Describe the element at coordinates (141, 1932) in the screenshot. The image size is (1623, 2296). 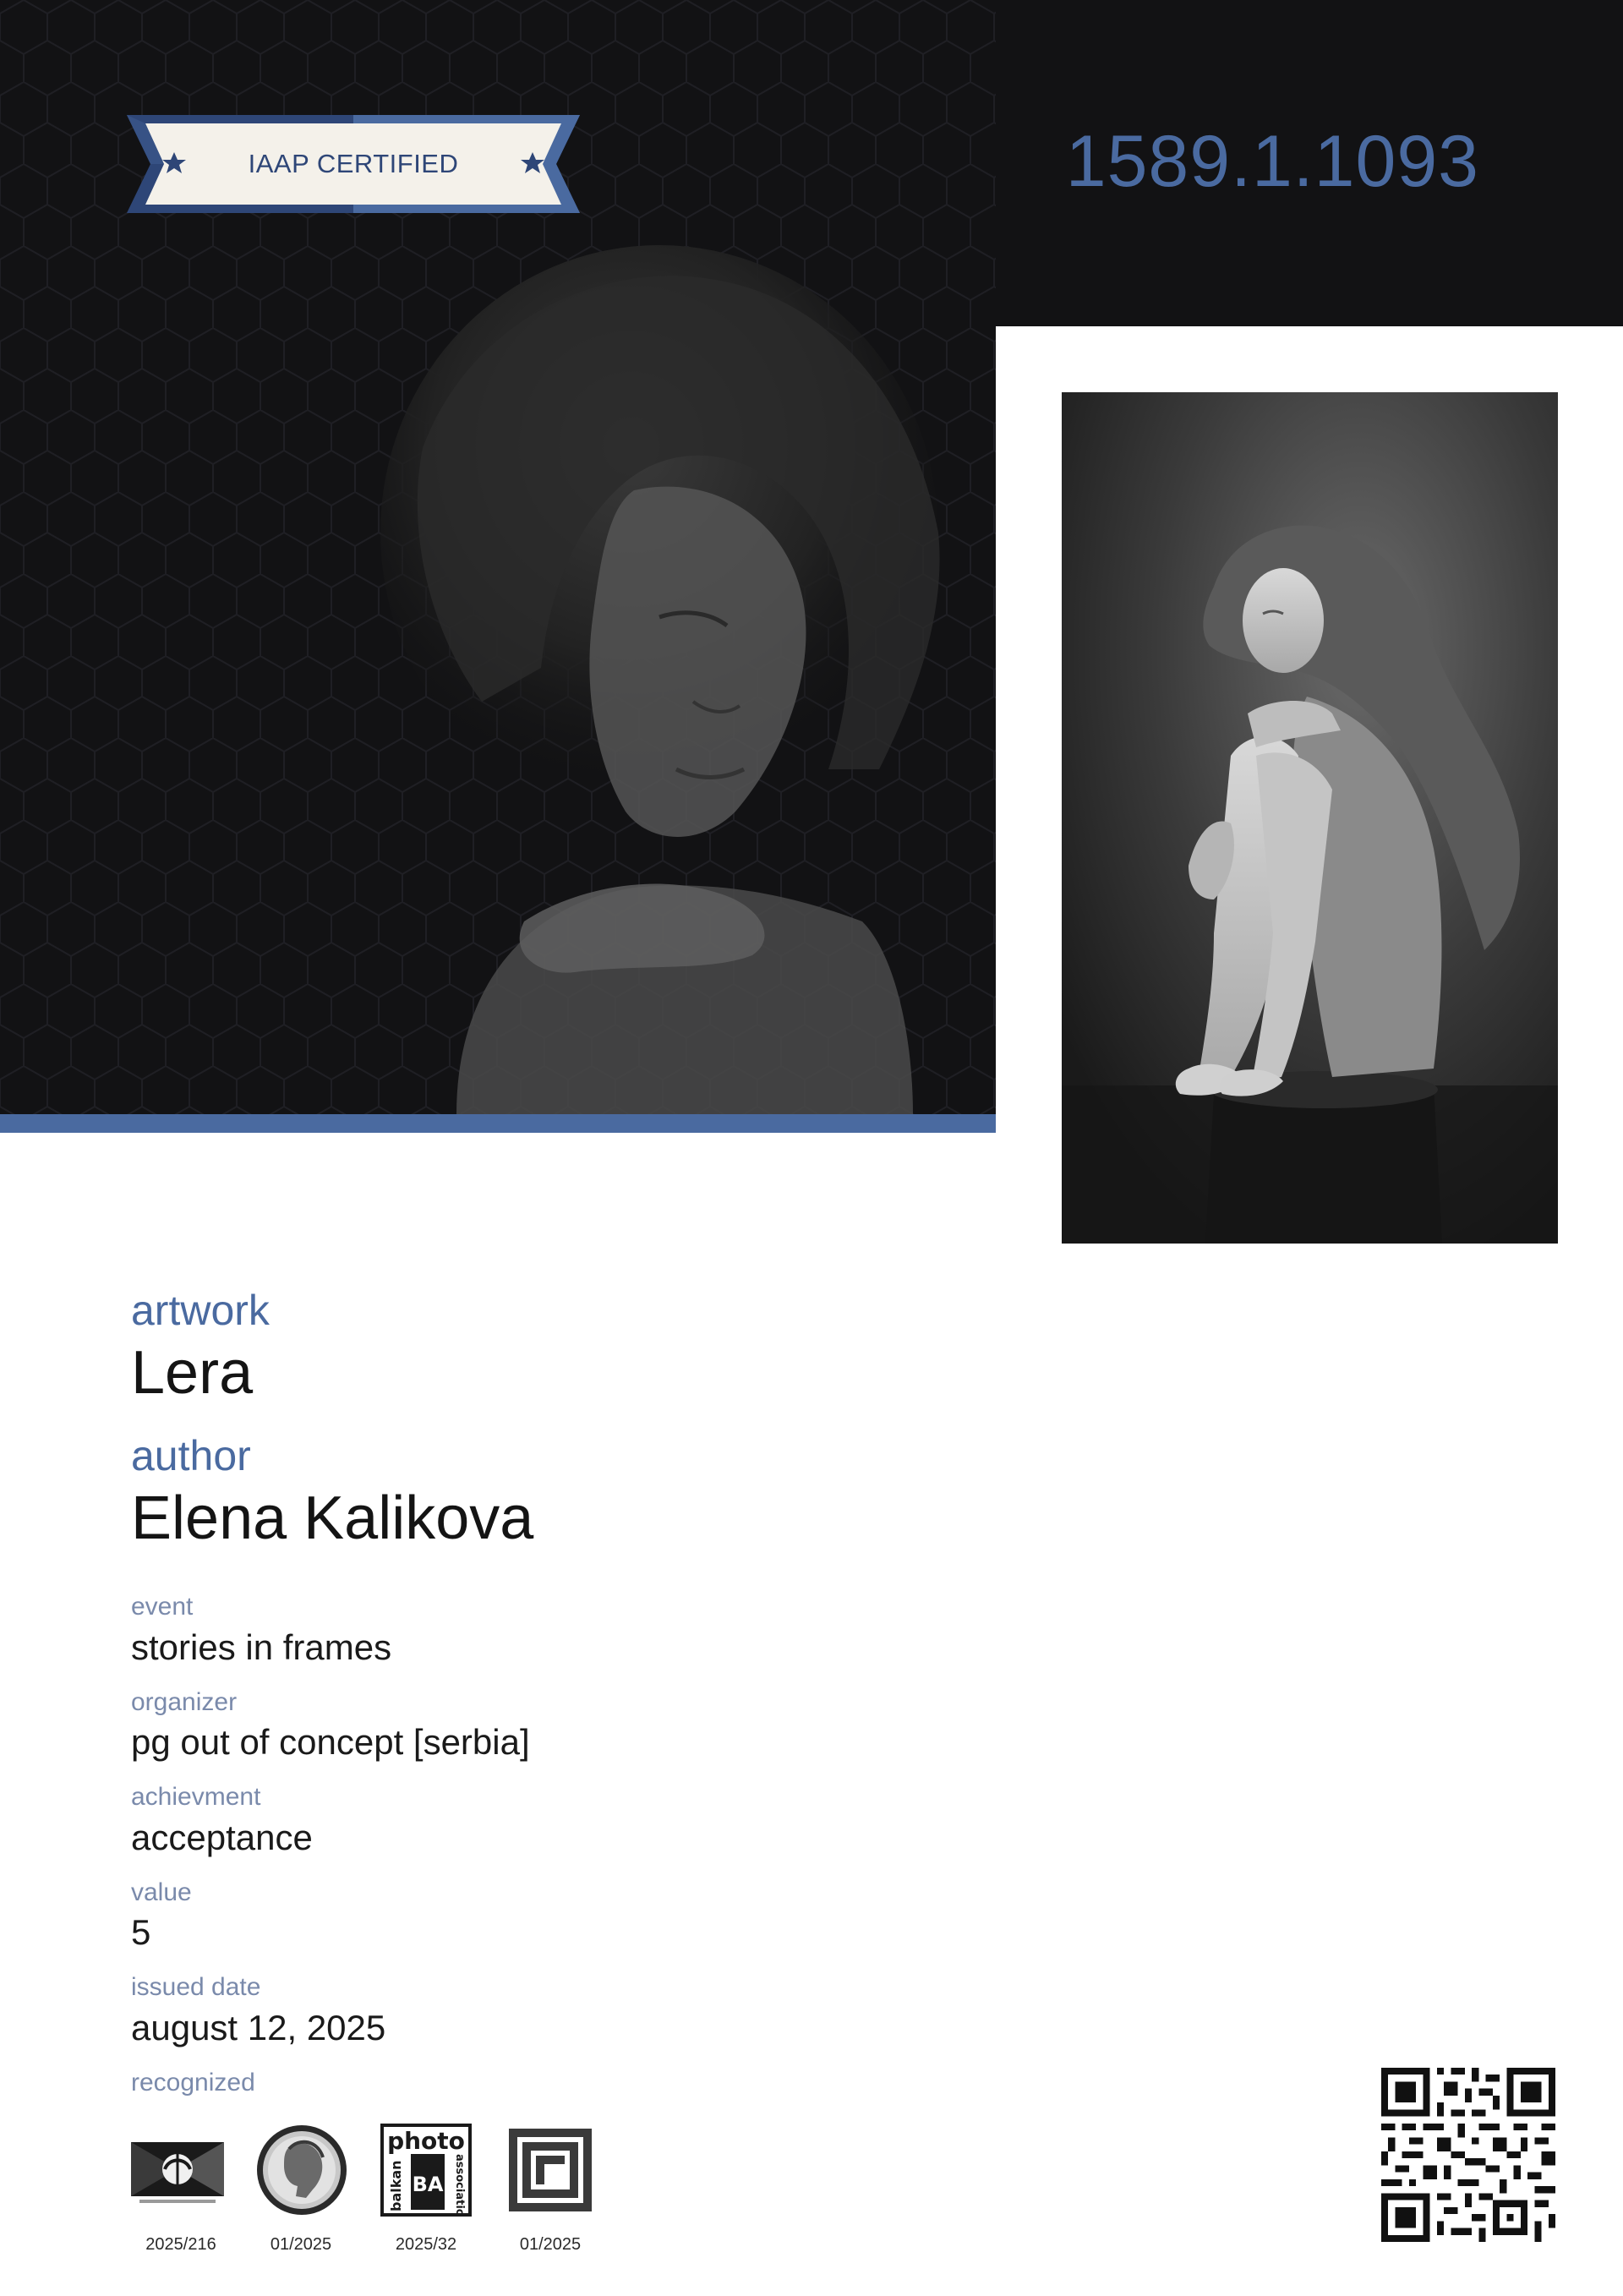
I see `value-value: 5` at that location.